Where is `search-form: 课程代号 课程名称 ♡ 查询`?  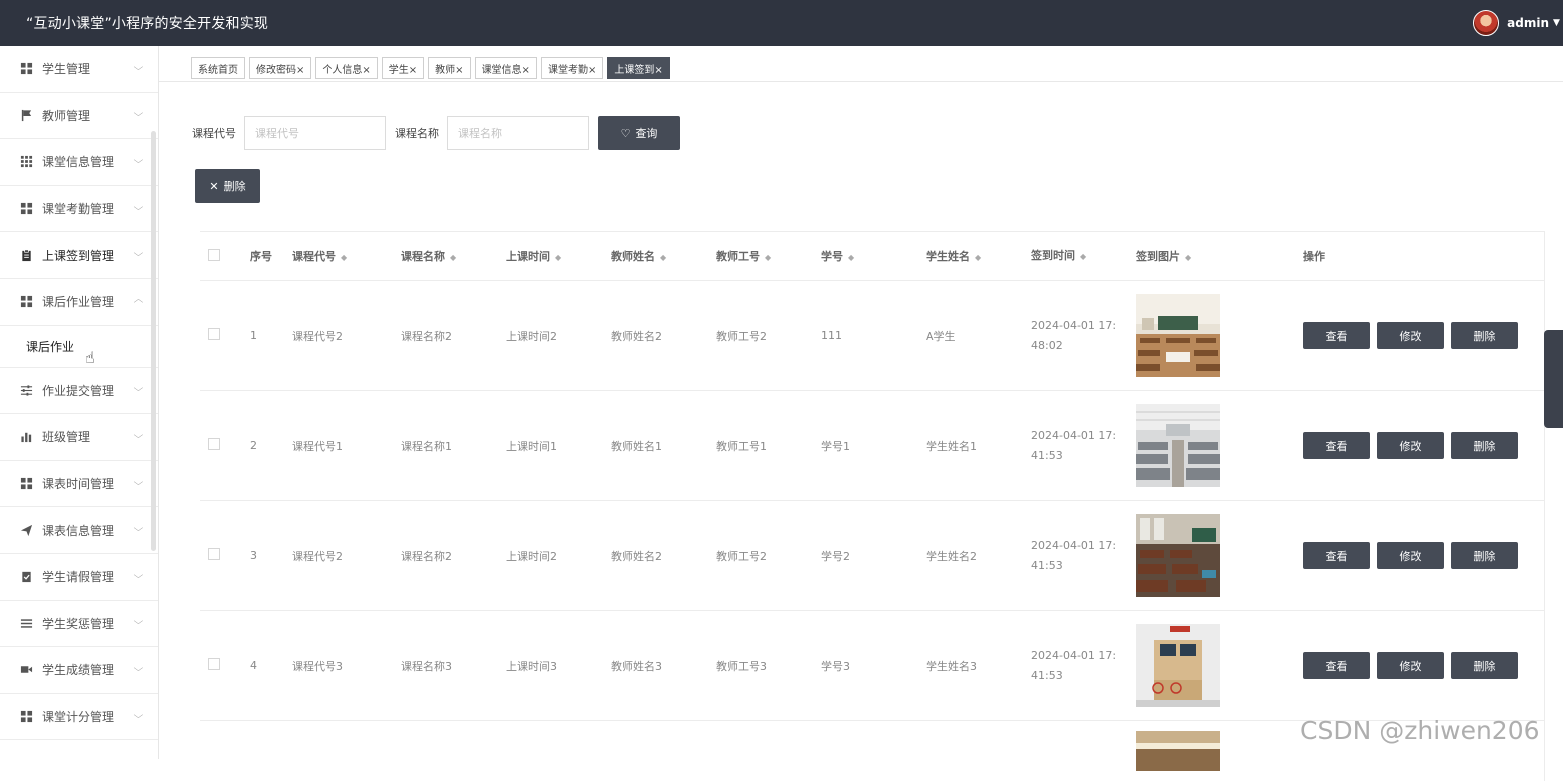 search-form: 课程代号 课程名称 ♡ 查询 is located at coordinates (436, 133).